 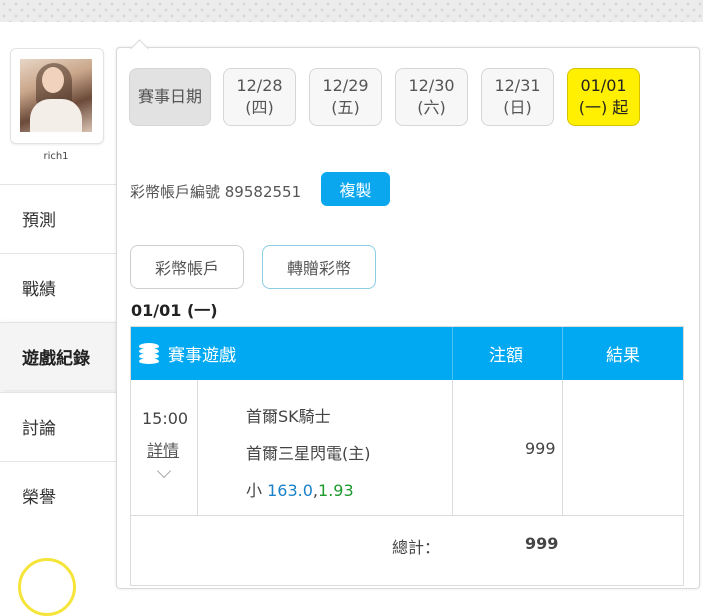 I want to click on coin-stack-icon, so click(x=149, y=354).